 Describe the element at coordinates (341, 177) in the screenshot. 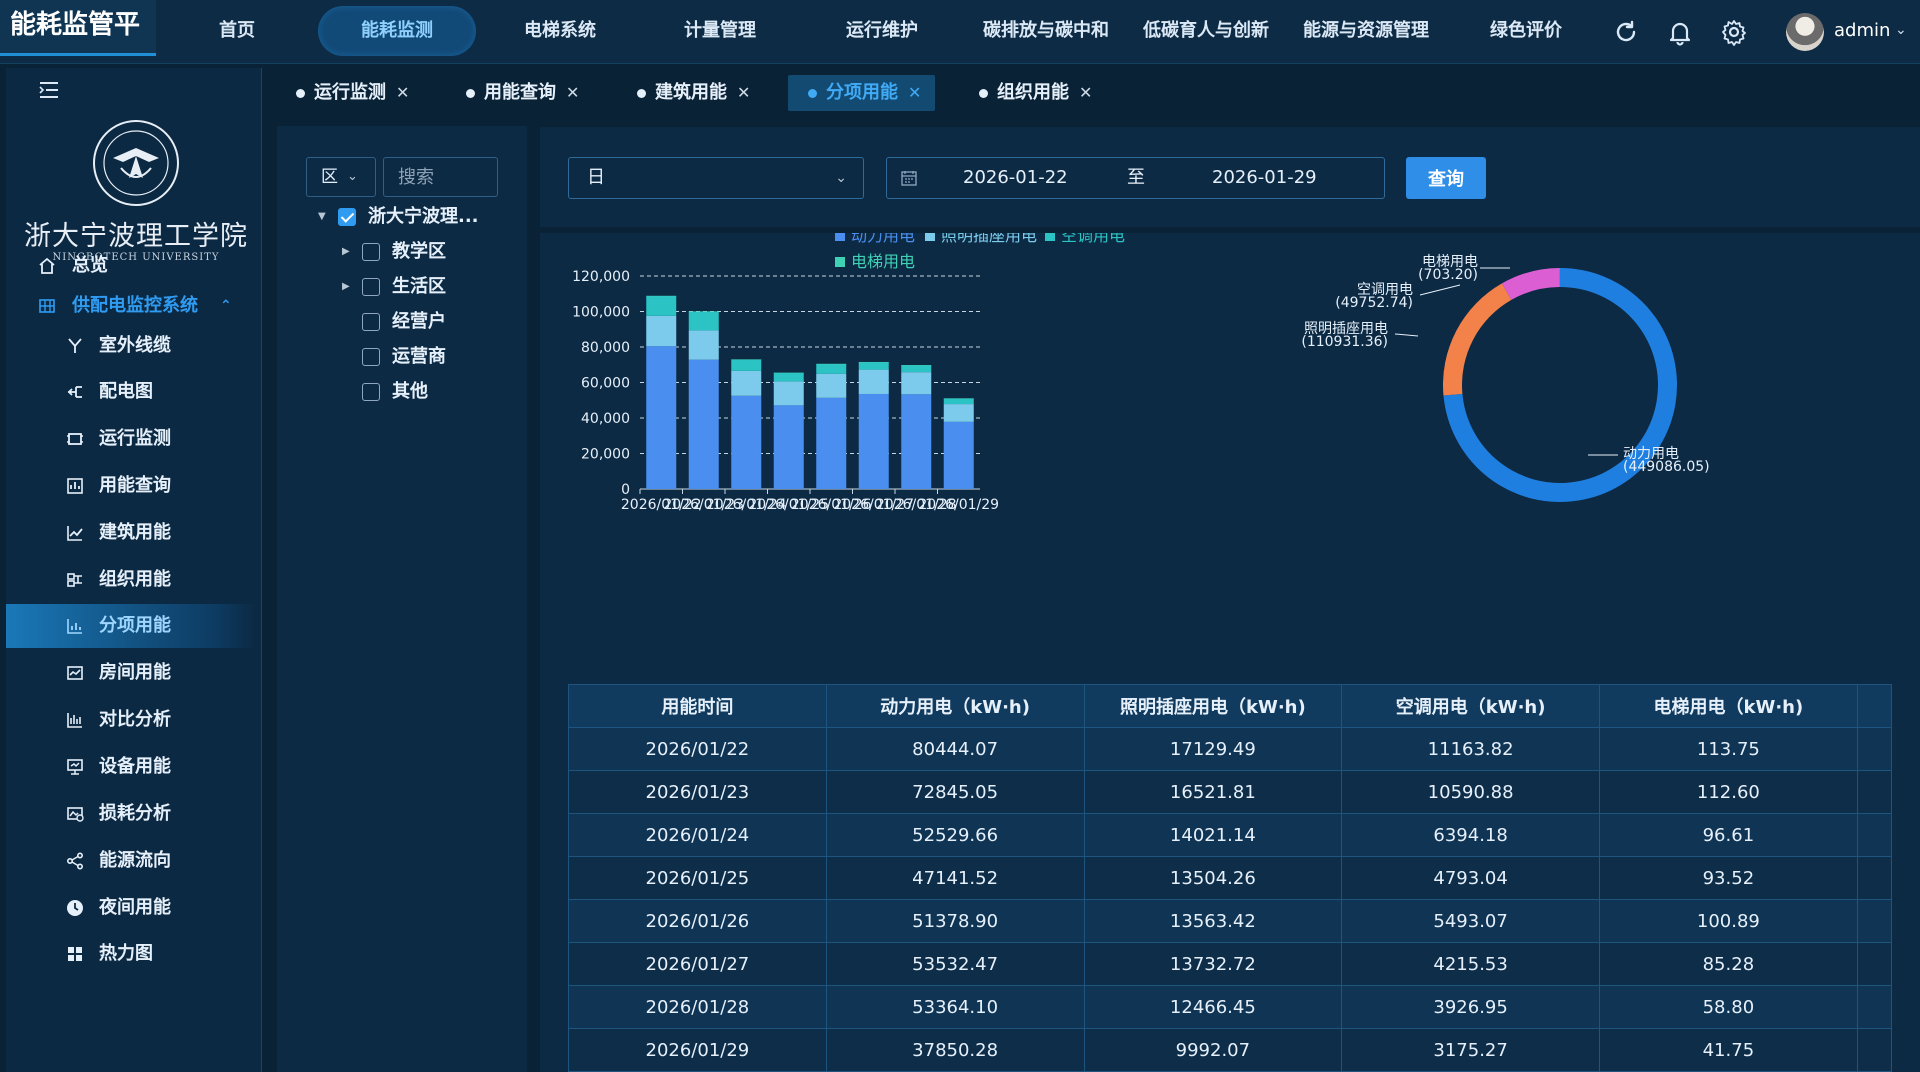

I see `area-select: 区 ⌄` at that location.